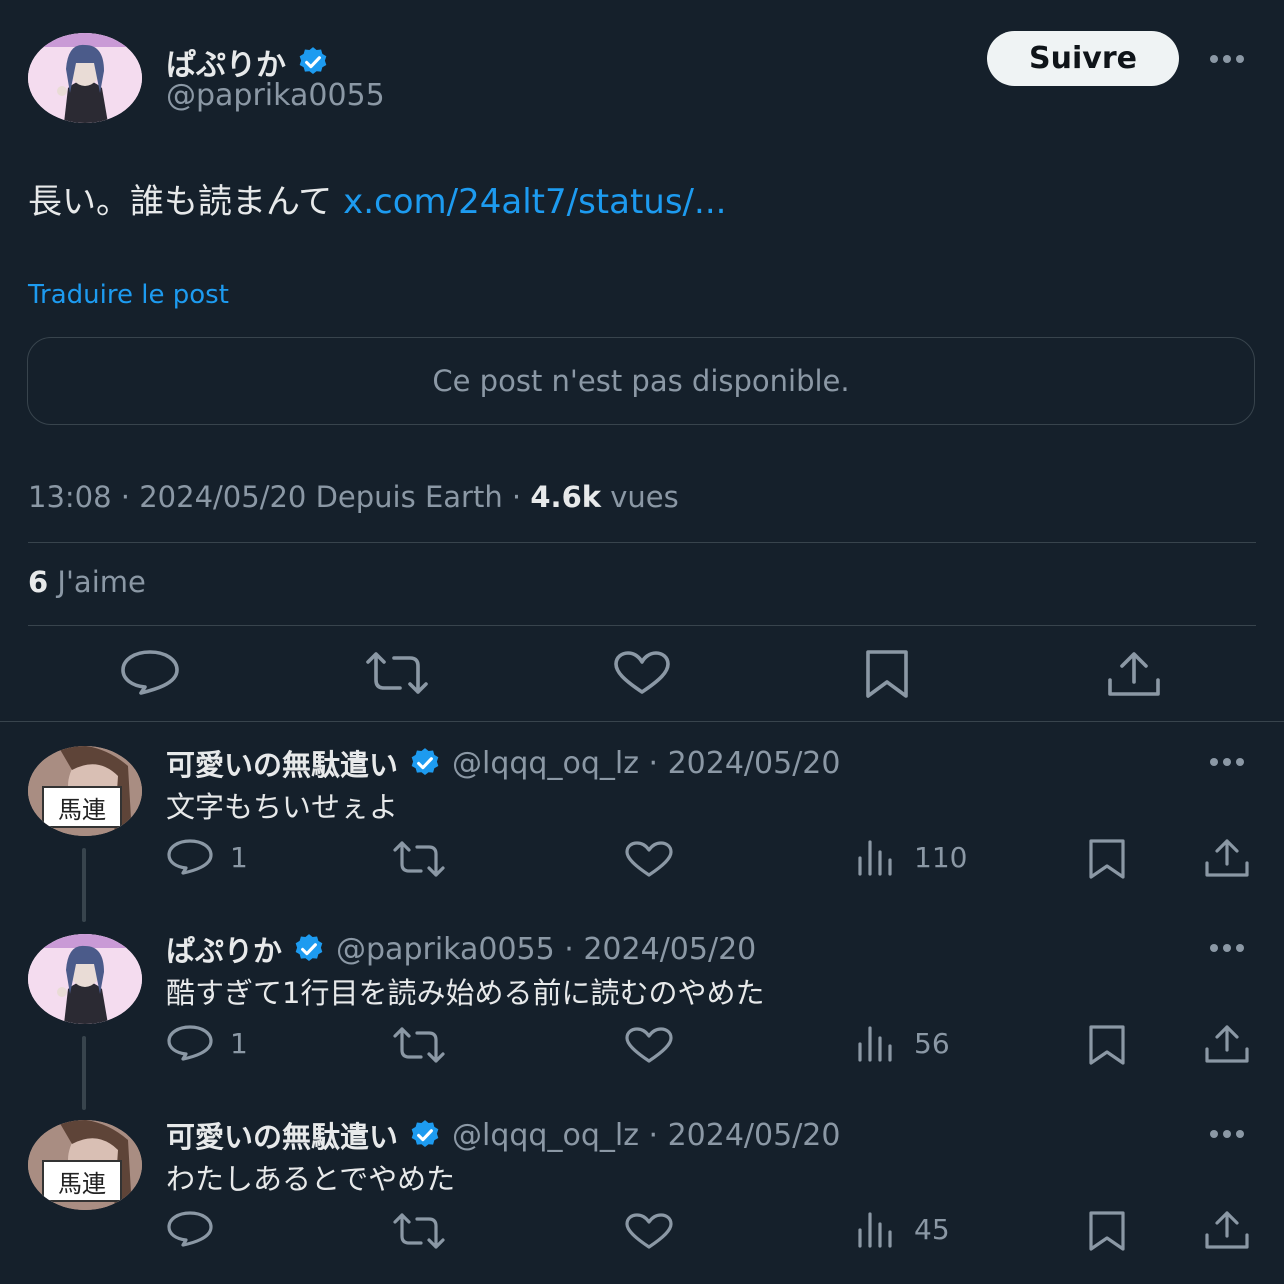 Image resolution: width=1284 pixels, height=1284 pixels. I want to click on reply-author-name: ぱぷりか, so click(224, 949).